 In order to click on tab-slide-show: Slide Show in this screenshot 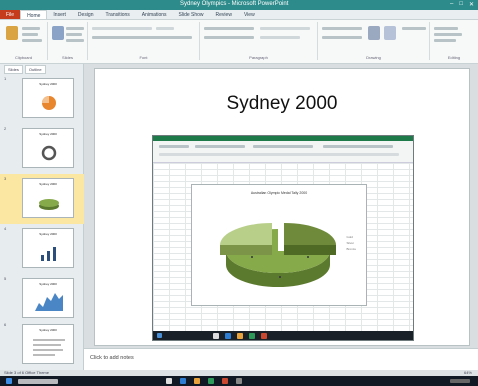, I will do `click(191, 14)`.